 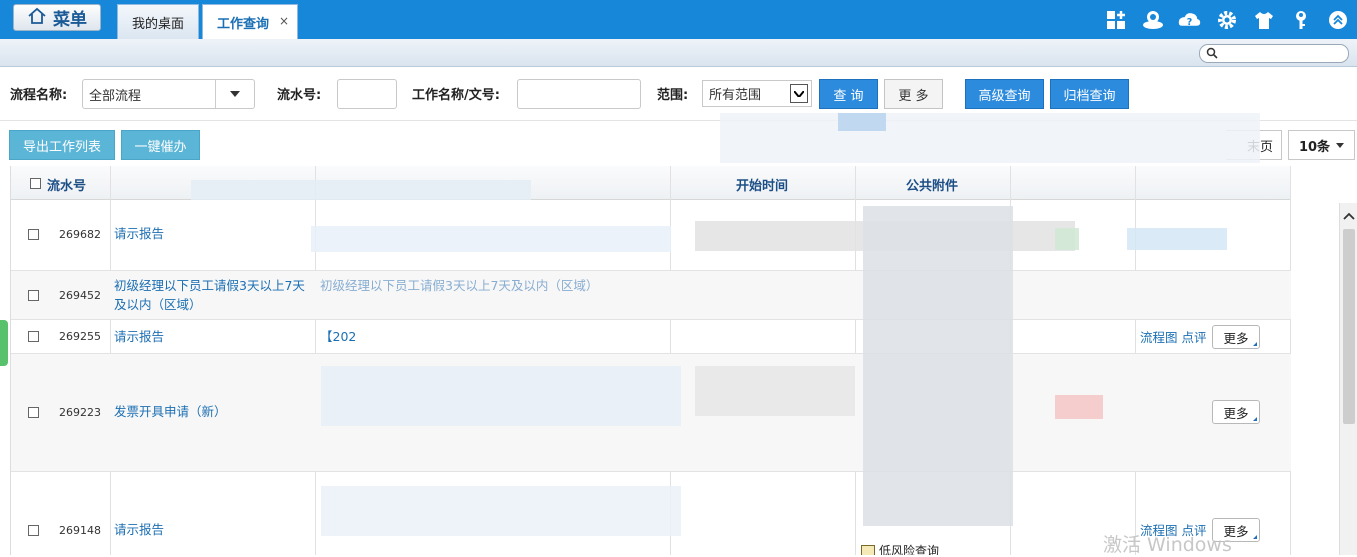 I want to click on serial-number: 269682, so click(x=80, y=234).